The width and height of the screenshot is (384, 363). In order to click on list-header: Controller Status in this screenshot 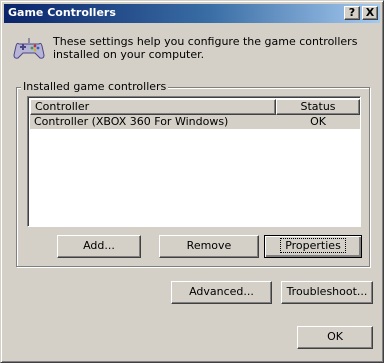, I will do `click(195, 107)`.